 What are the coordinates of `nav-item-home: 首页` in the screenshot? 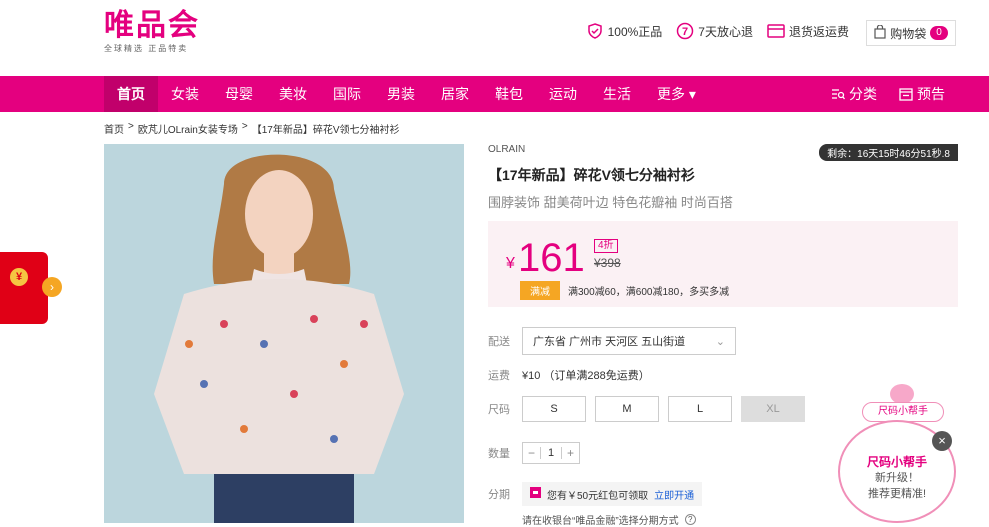 It's located at (131, 94).